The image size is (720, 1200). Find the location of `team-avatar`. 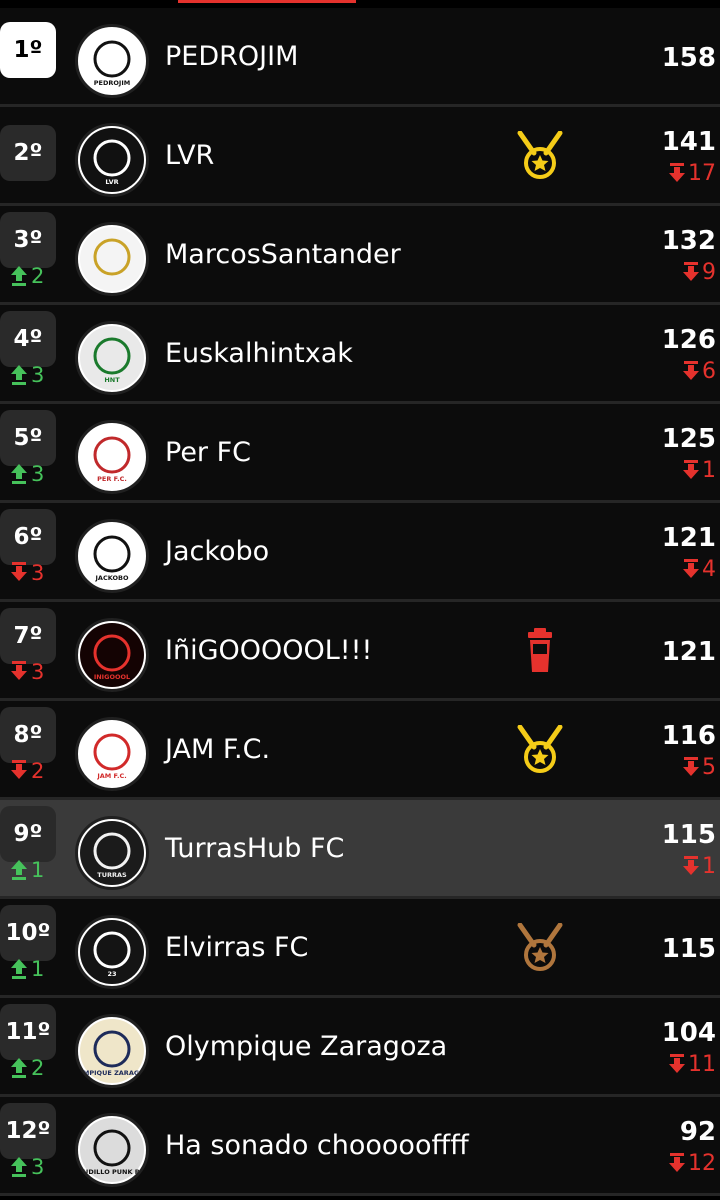

team-avatar is located at coordinates (112, 259).